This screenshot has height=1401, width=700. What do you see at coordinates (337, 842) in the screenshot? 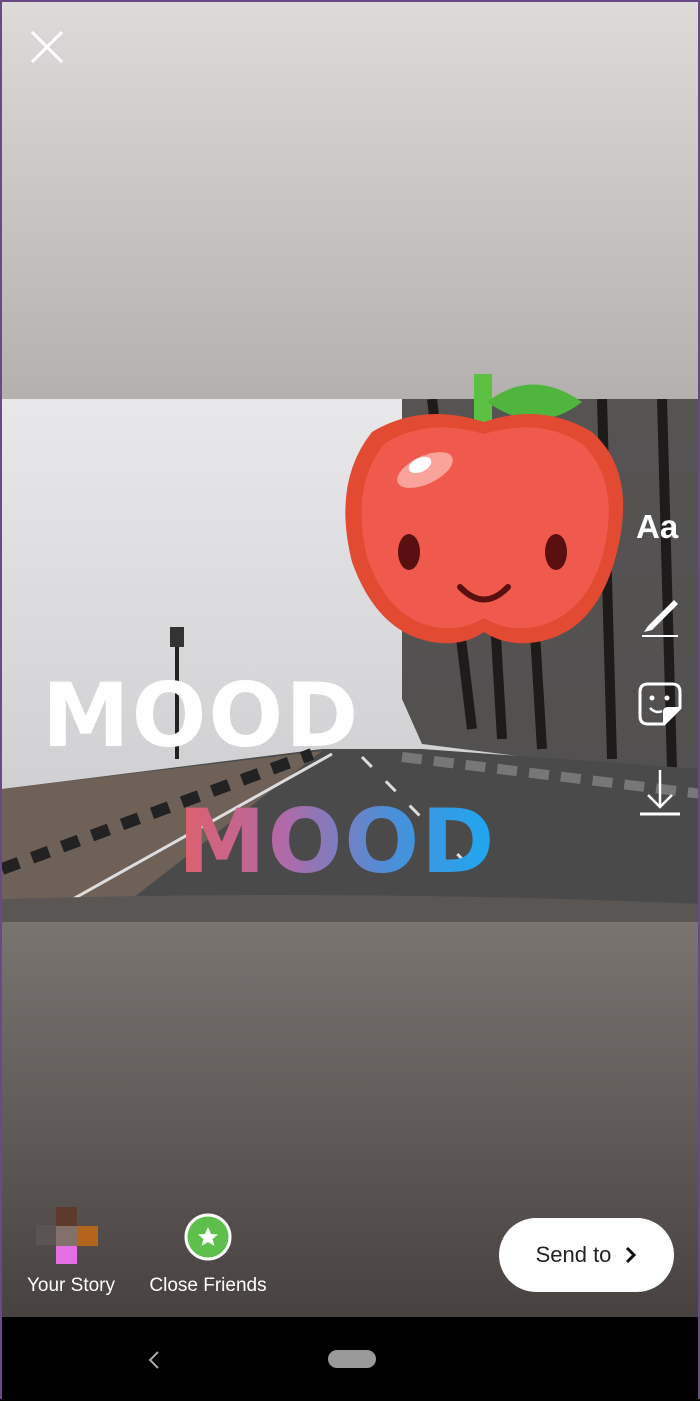
I see `mood-text-sticker-gradient: MOOD` at bounding box center [337, 842].